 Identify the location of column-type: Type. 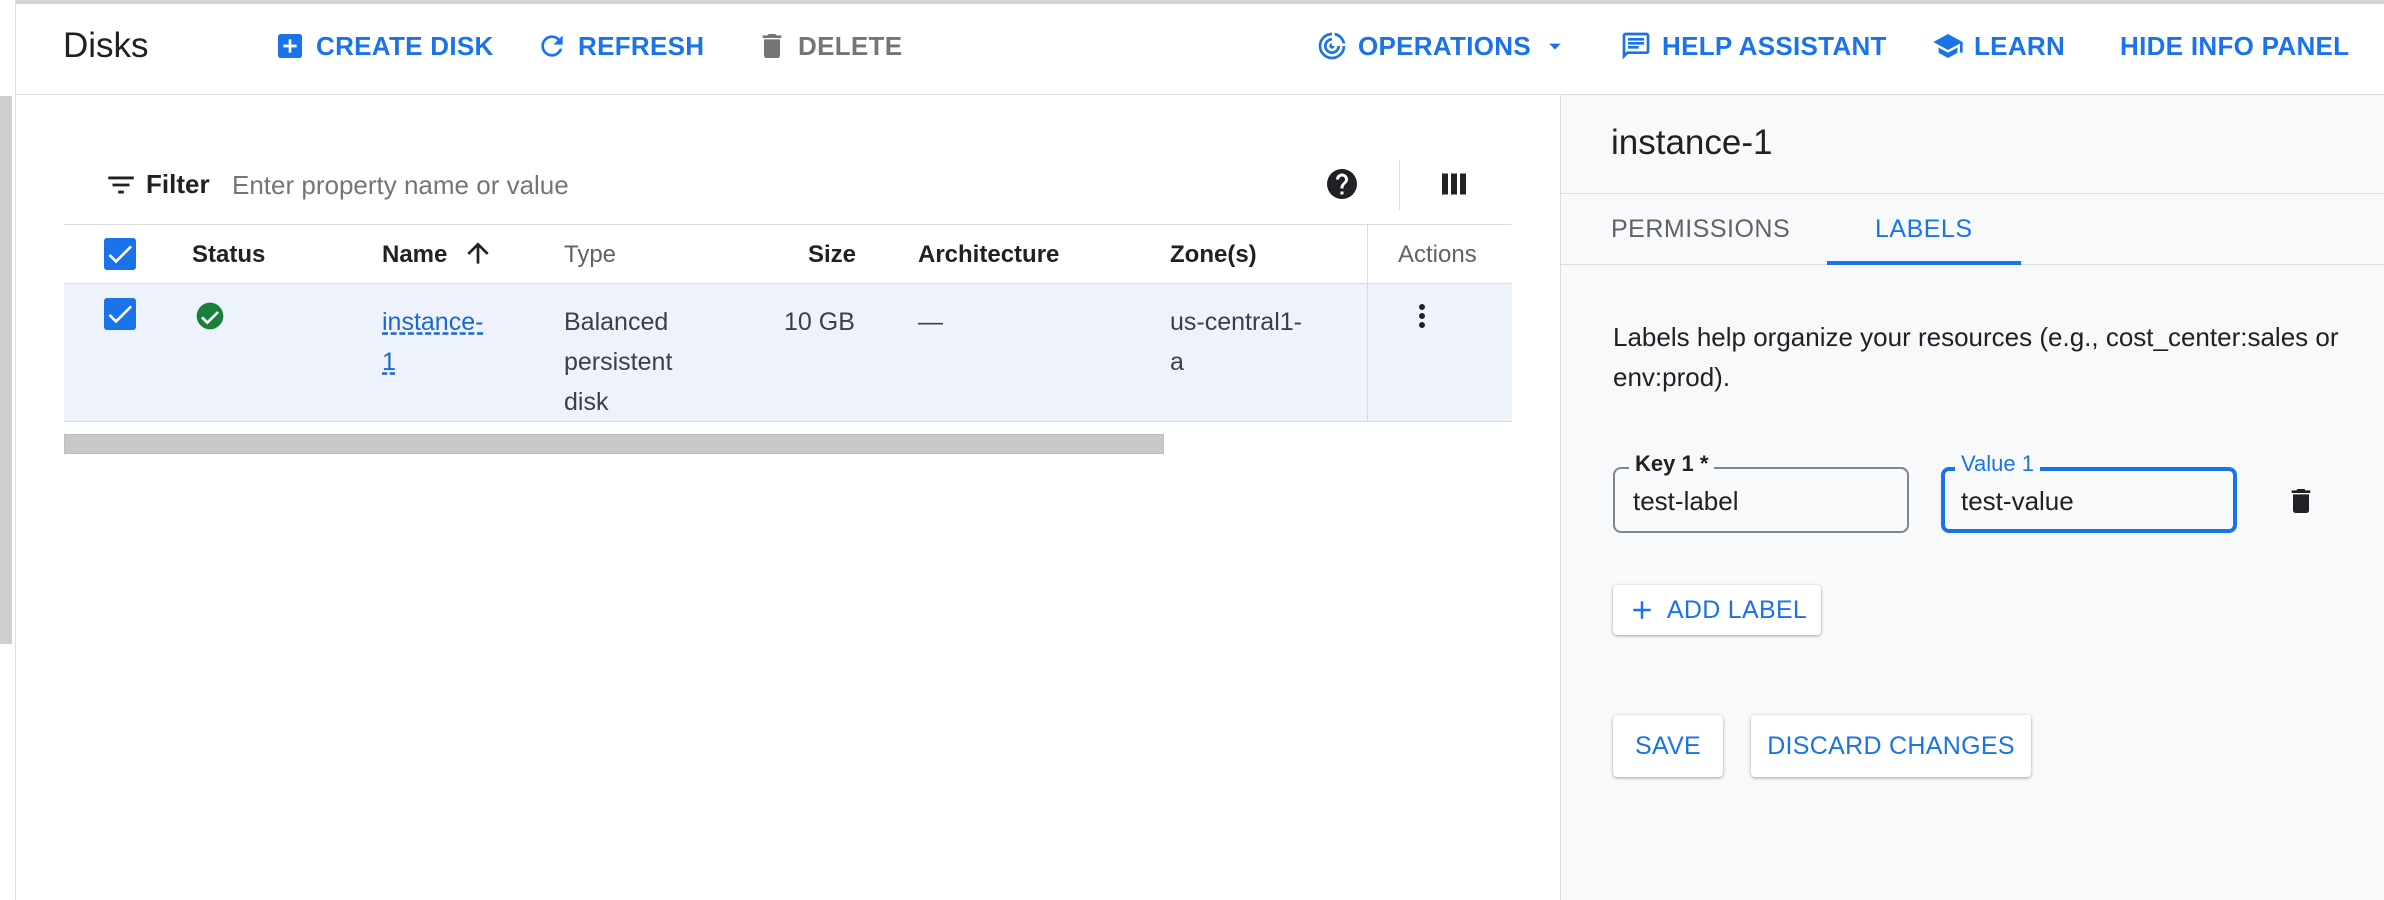
(590, 255).